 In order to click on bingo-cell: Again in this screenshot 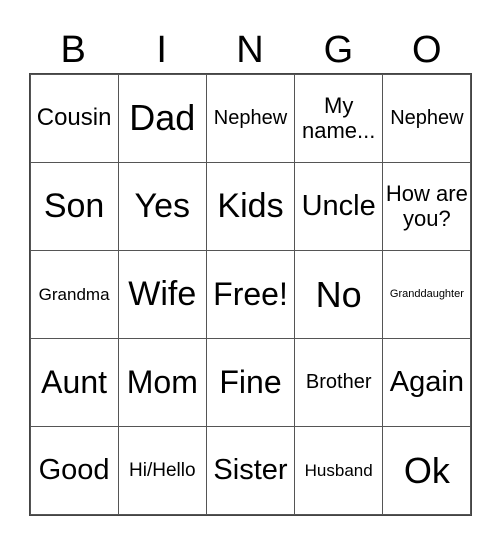, I will do `click(427, 383)`.